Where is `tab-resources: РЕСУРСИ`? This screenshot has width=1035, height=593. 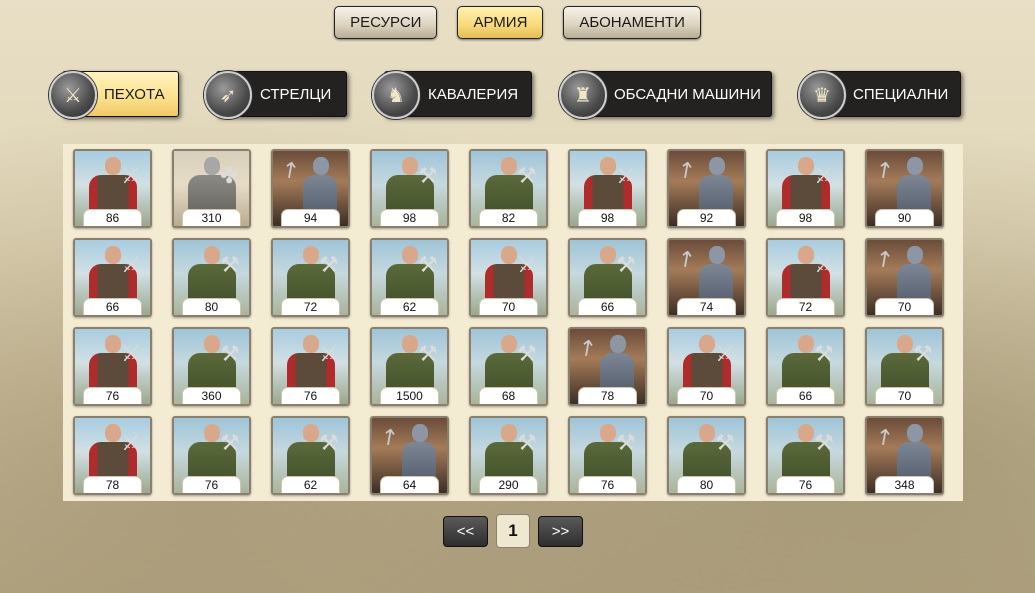
tab-resources: РЕСУРСИ is located at coordinates (386, 22).